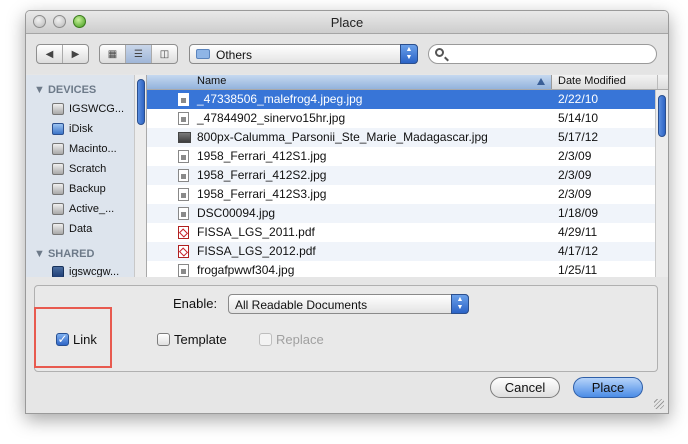 The image size is (688, 444). I want to click on sidebar-item-label: iDisk, so click(81, 129).